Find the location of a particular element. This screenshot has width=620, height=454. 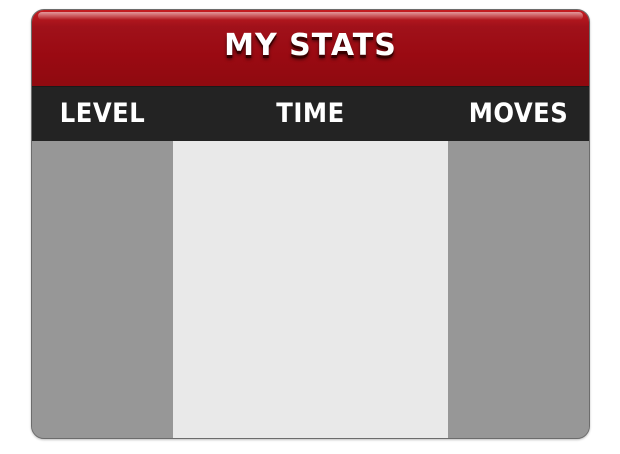

column-header-level: LEVEL is located at coordinates (102, 113).